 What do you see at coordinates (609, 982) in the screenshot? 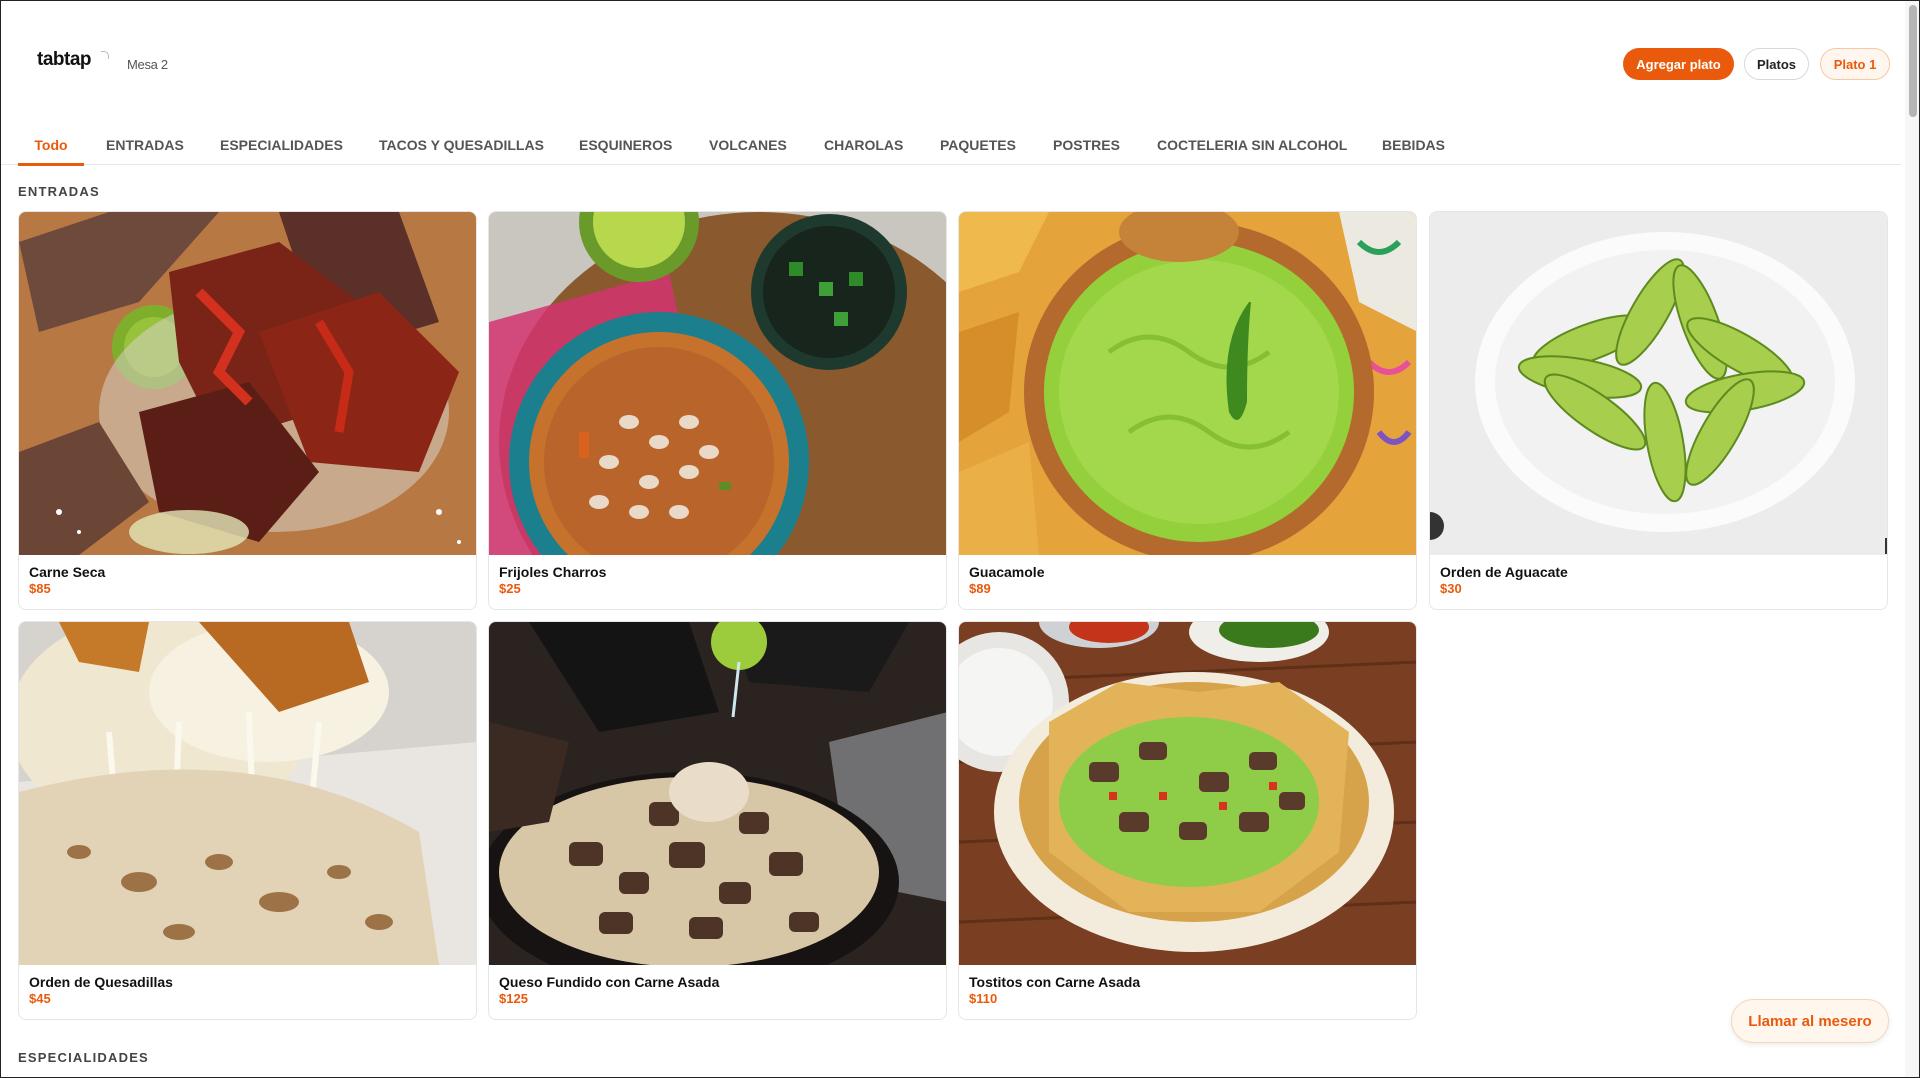
I see `menu-item-name: Queso Fundido con Carne Asada` at bounding box center [609, 982].